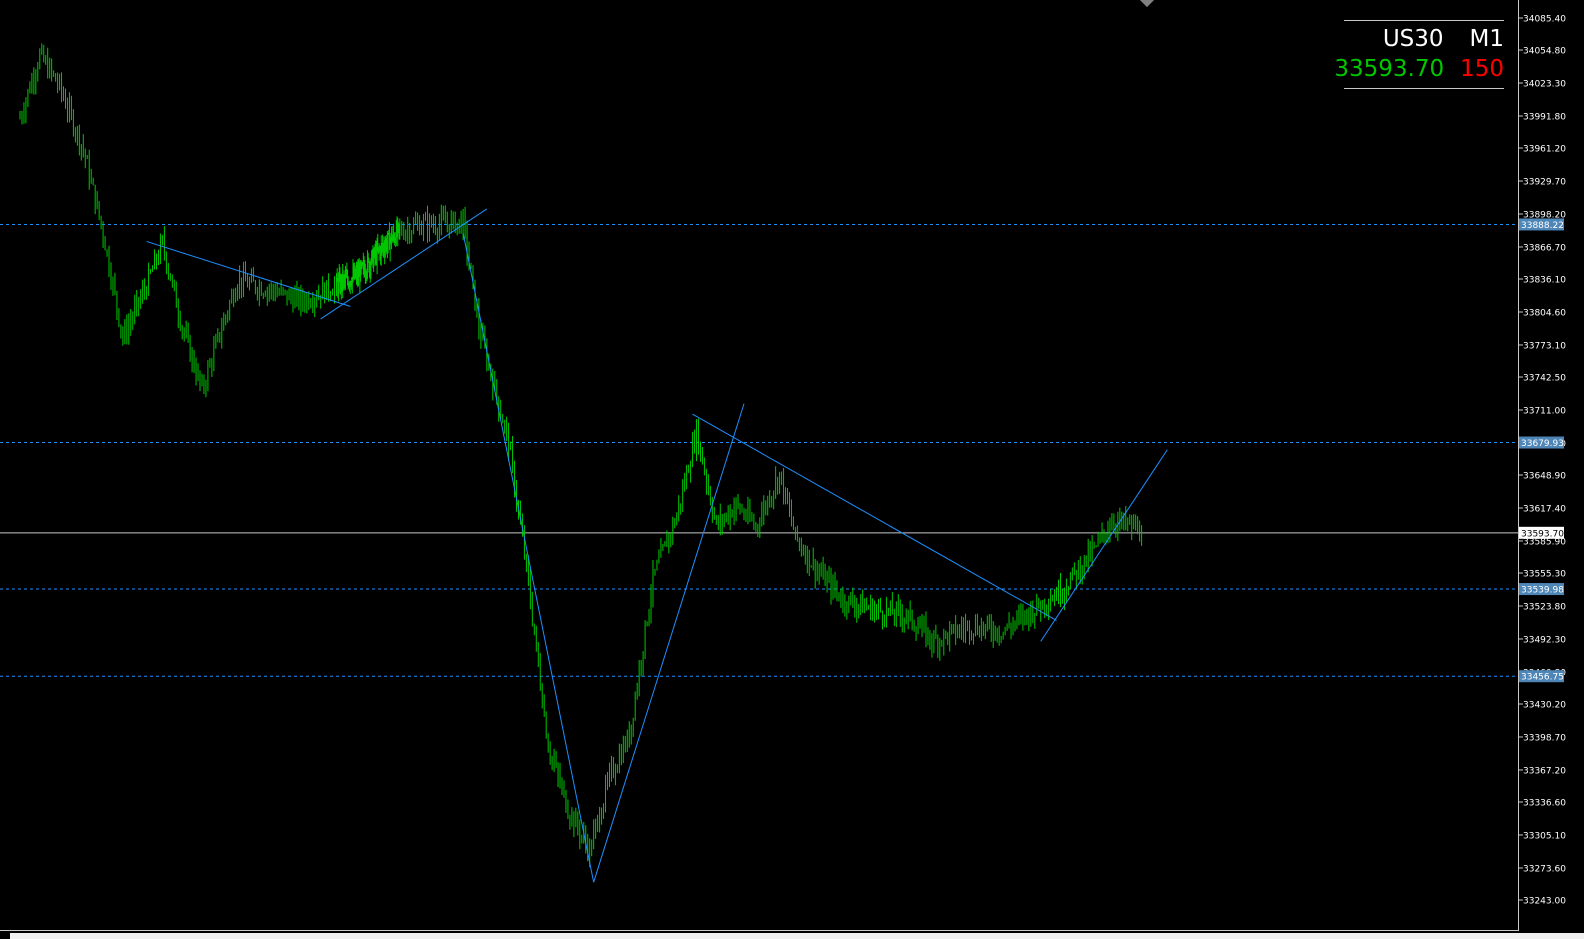  I want to click on price-tick-label: 34023.30, so click(1544, 85).